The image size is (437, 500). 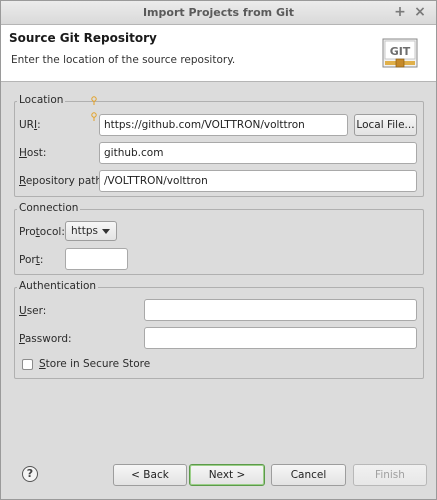 I want to click on uri-input, so click(x=223, y=125).